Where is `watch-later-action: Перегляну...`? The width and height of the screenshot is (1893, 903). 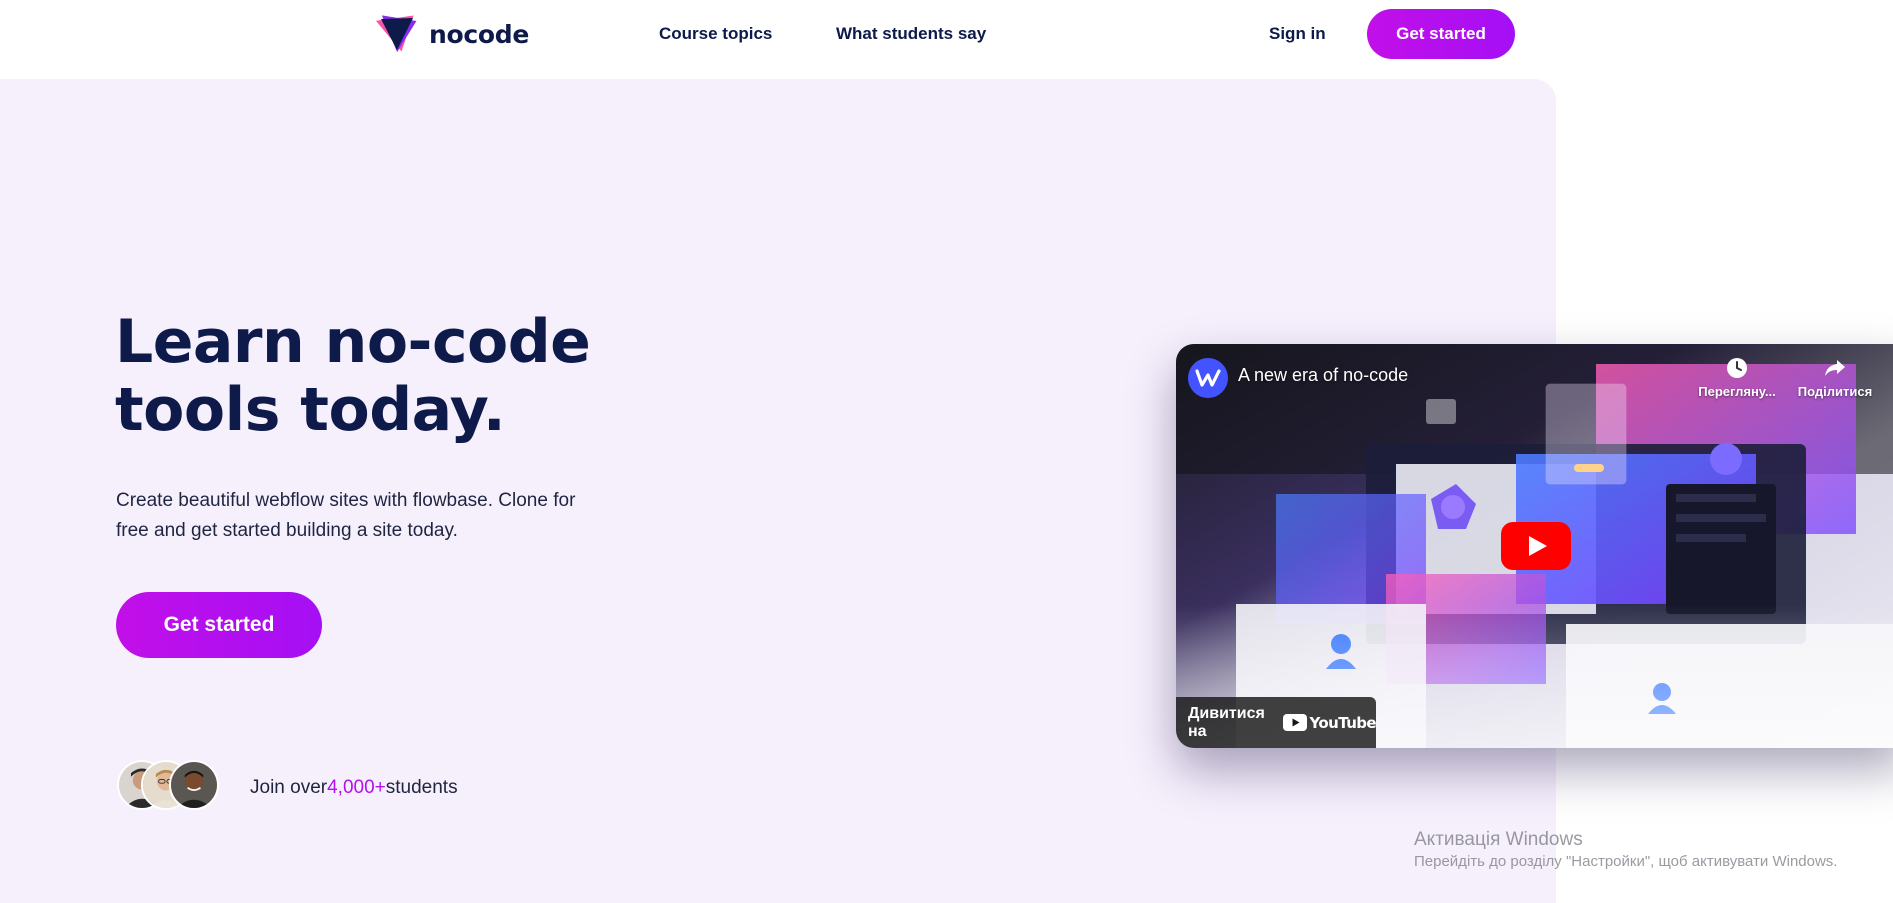 watch-later-action: Перегляну... is located at coordinates (1737, 377).